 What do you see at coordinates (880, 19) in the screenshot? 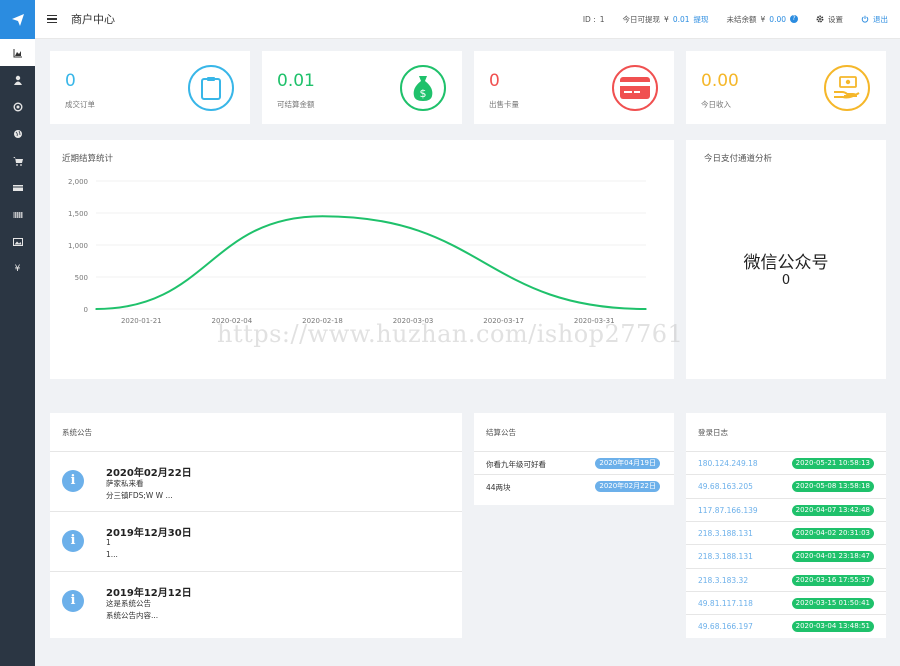
I see `logout-link: 退出` at bounding box center [880, 19].